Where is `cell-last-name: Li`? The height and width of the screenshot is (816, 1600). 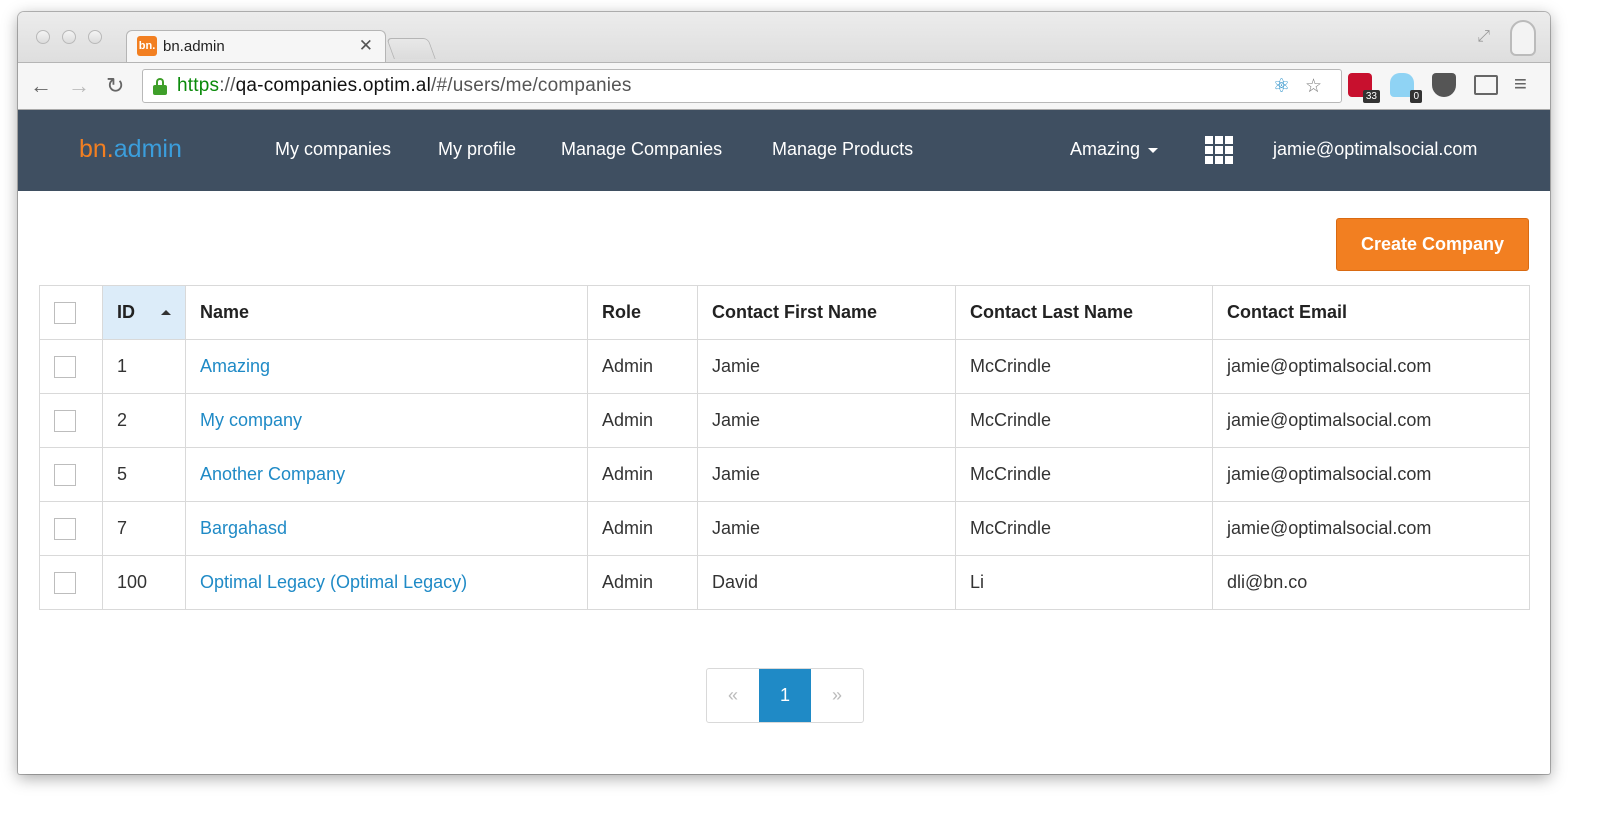 cell-last-name: Li is located at coordinates (1084, 582).